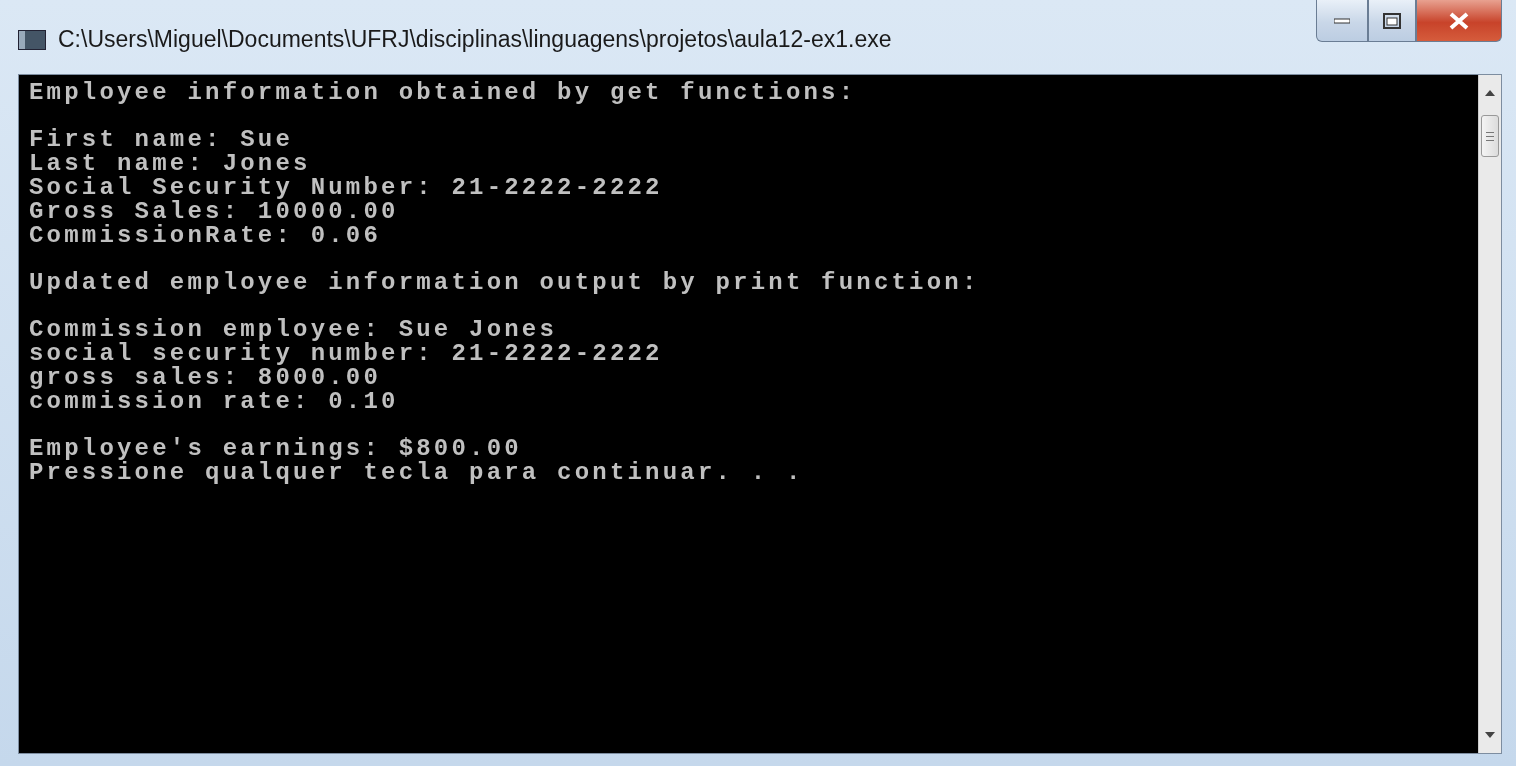  What do you see at coordinates (1489, 414) in the screenshot?
I see `scrollbar` at bounding box center [1489, 414].